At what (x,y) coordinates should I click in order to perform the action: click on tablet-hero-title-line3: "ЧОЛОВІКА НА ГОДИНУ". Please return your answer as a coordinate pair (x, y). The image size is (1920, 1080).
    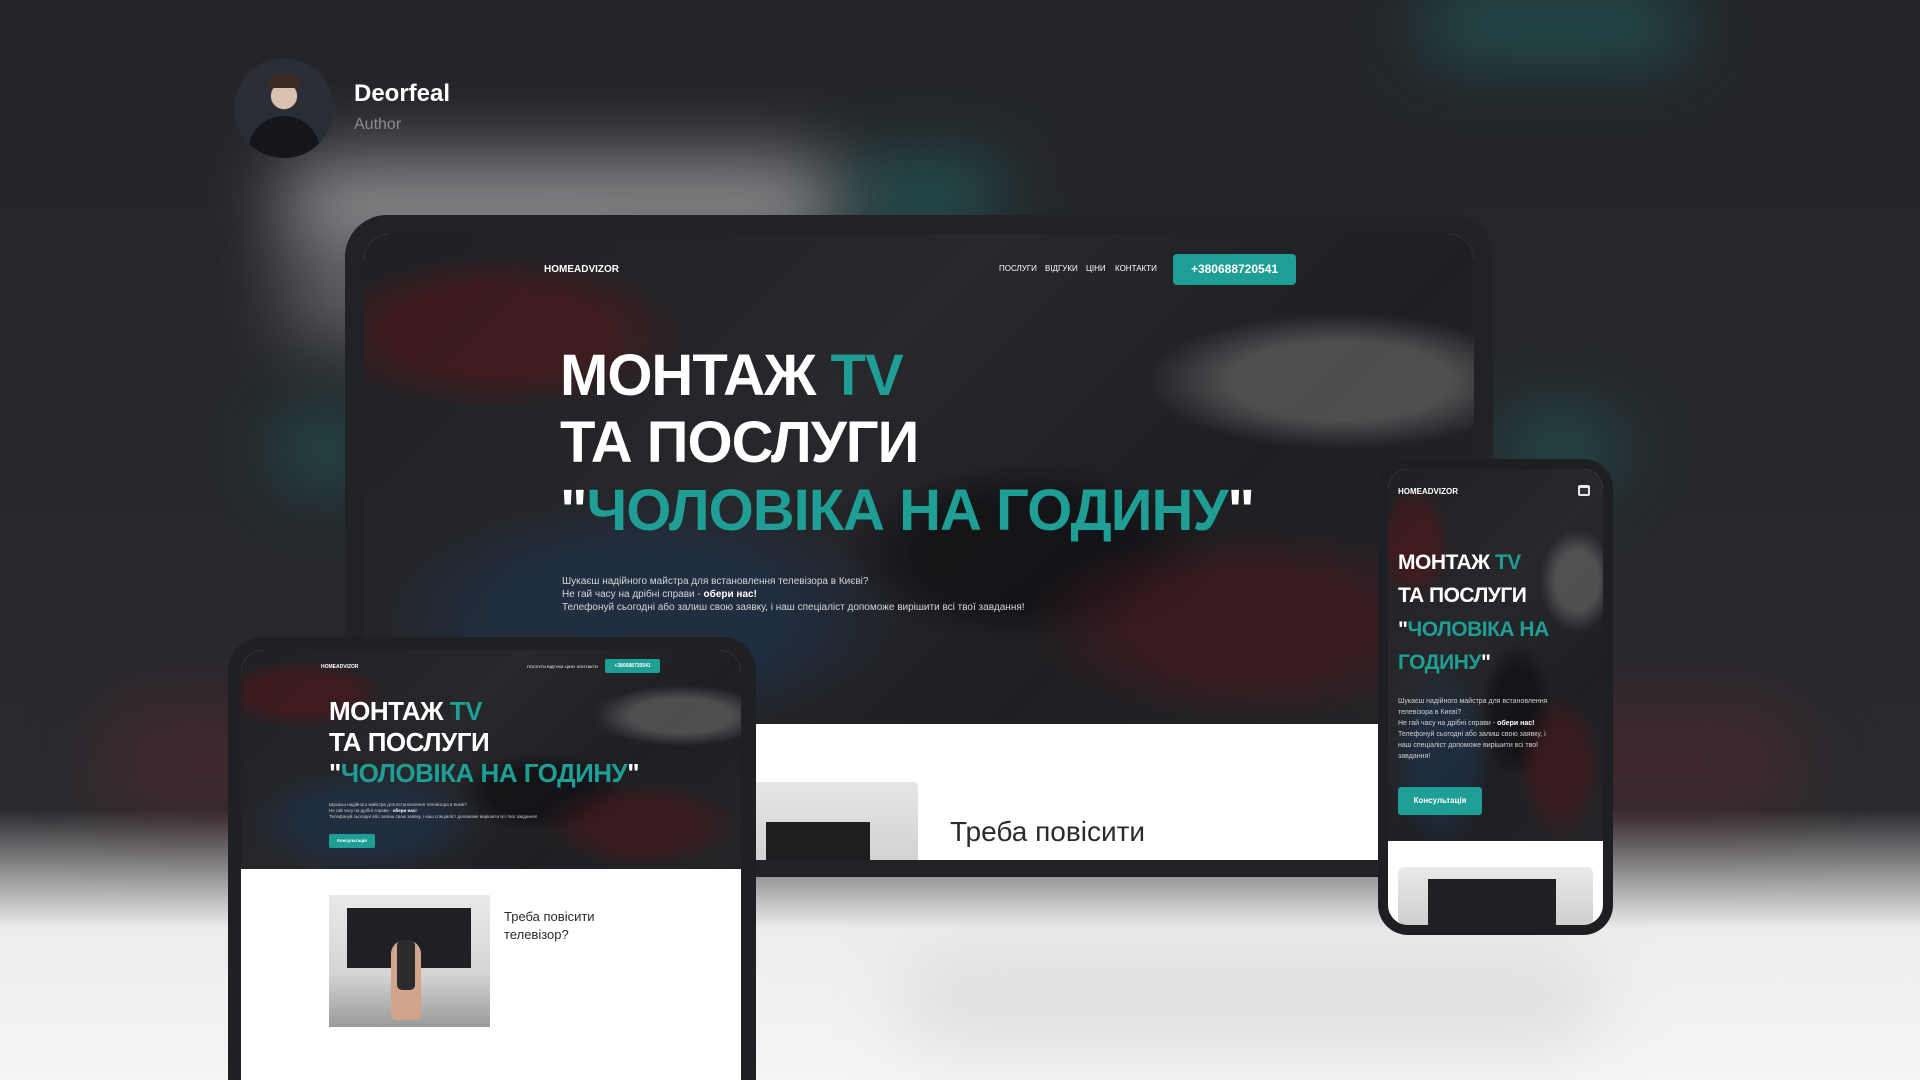
    Looking at the image, I should click on (484, 773).